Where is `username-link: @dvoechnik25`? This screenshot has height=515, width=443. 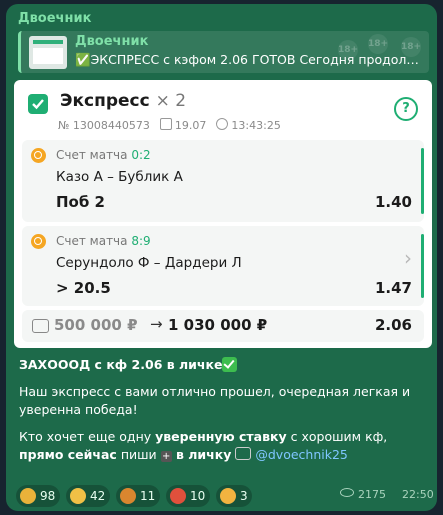
username-link: @dvoechnik25 is located at coordinates (301, 454).